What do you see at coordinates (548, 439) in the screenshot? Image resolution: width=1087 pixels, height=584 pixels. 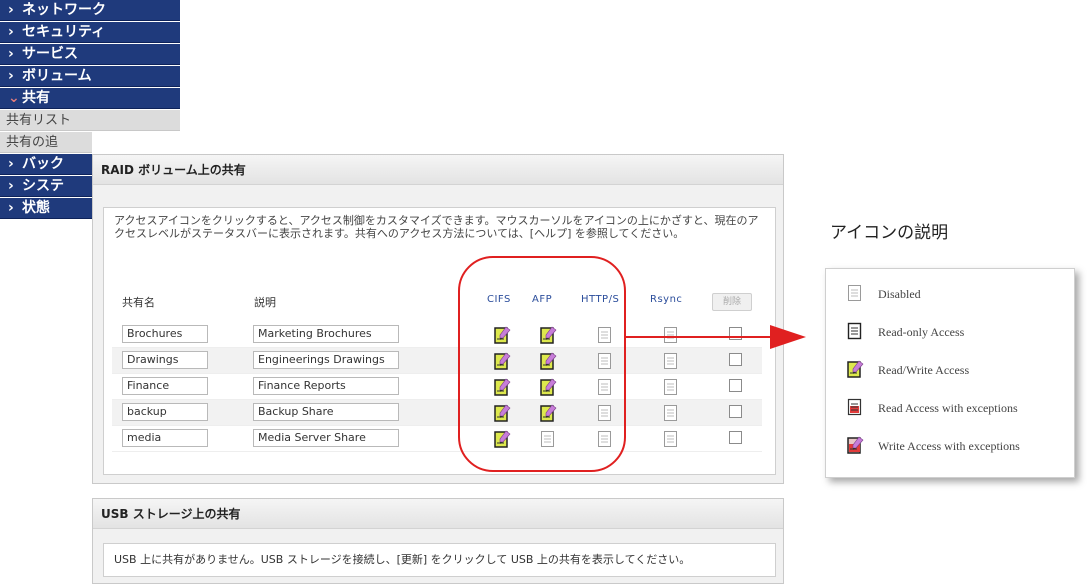 I see `afp-disabled-access-icon` at bounding box center [548, 439].